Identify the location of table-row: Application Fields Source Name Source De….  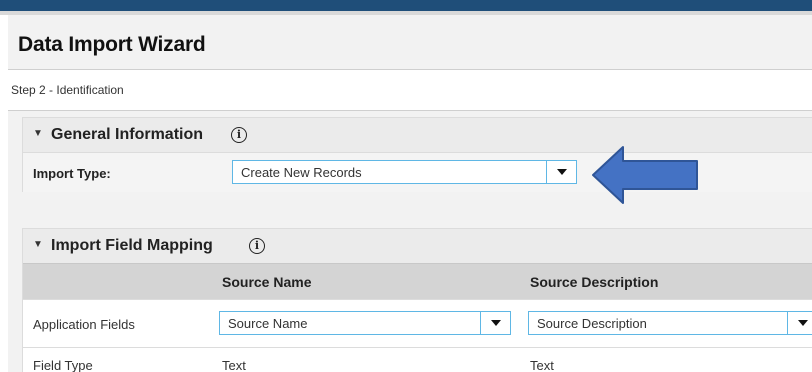
(417, 323).